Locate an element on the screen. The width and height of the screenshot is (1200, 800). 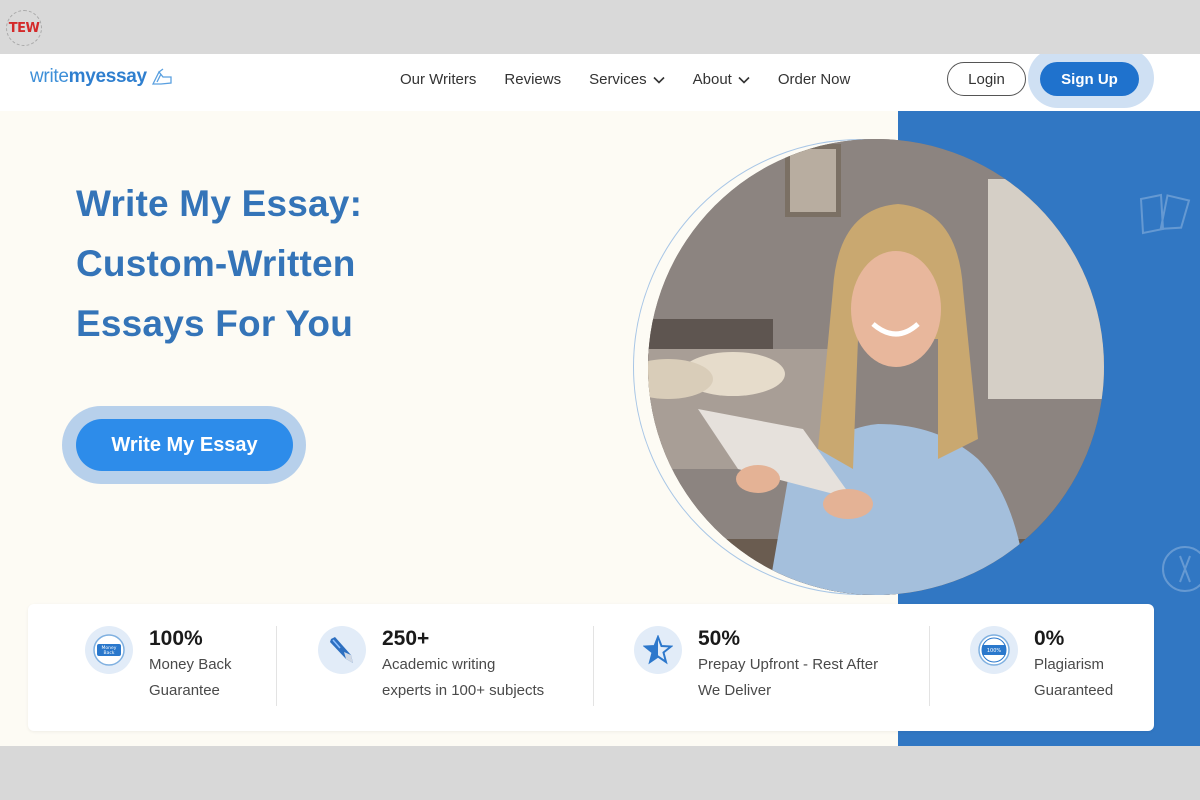
nav-reviews: Reviews is located at coordinates (532, 79).